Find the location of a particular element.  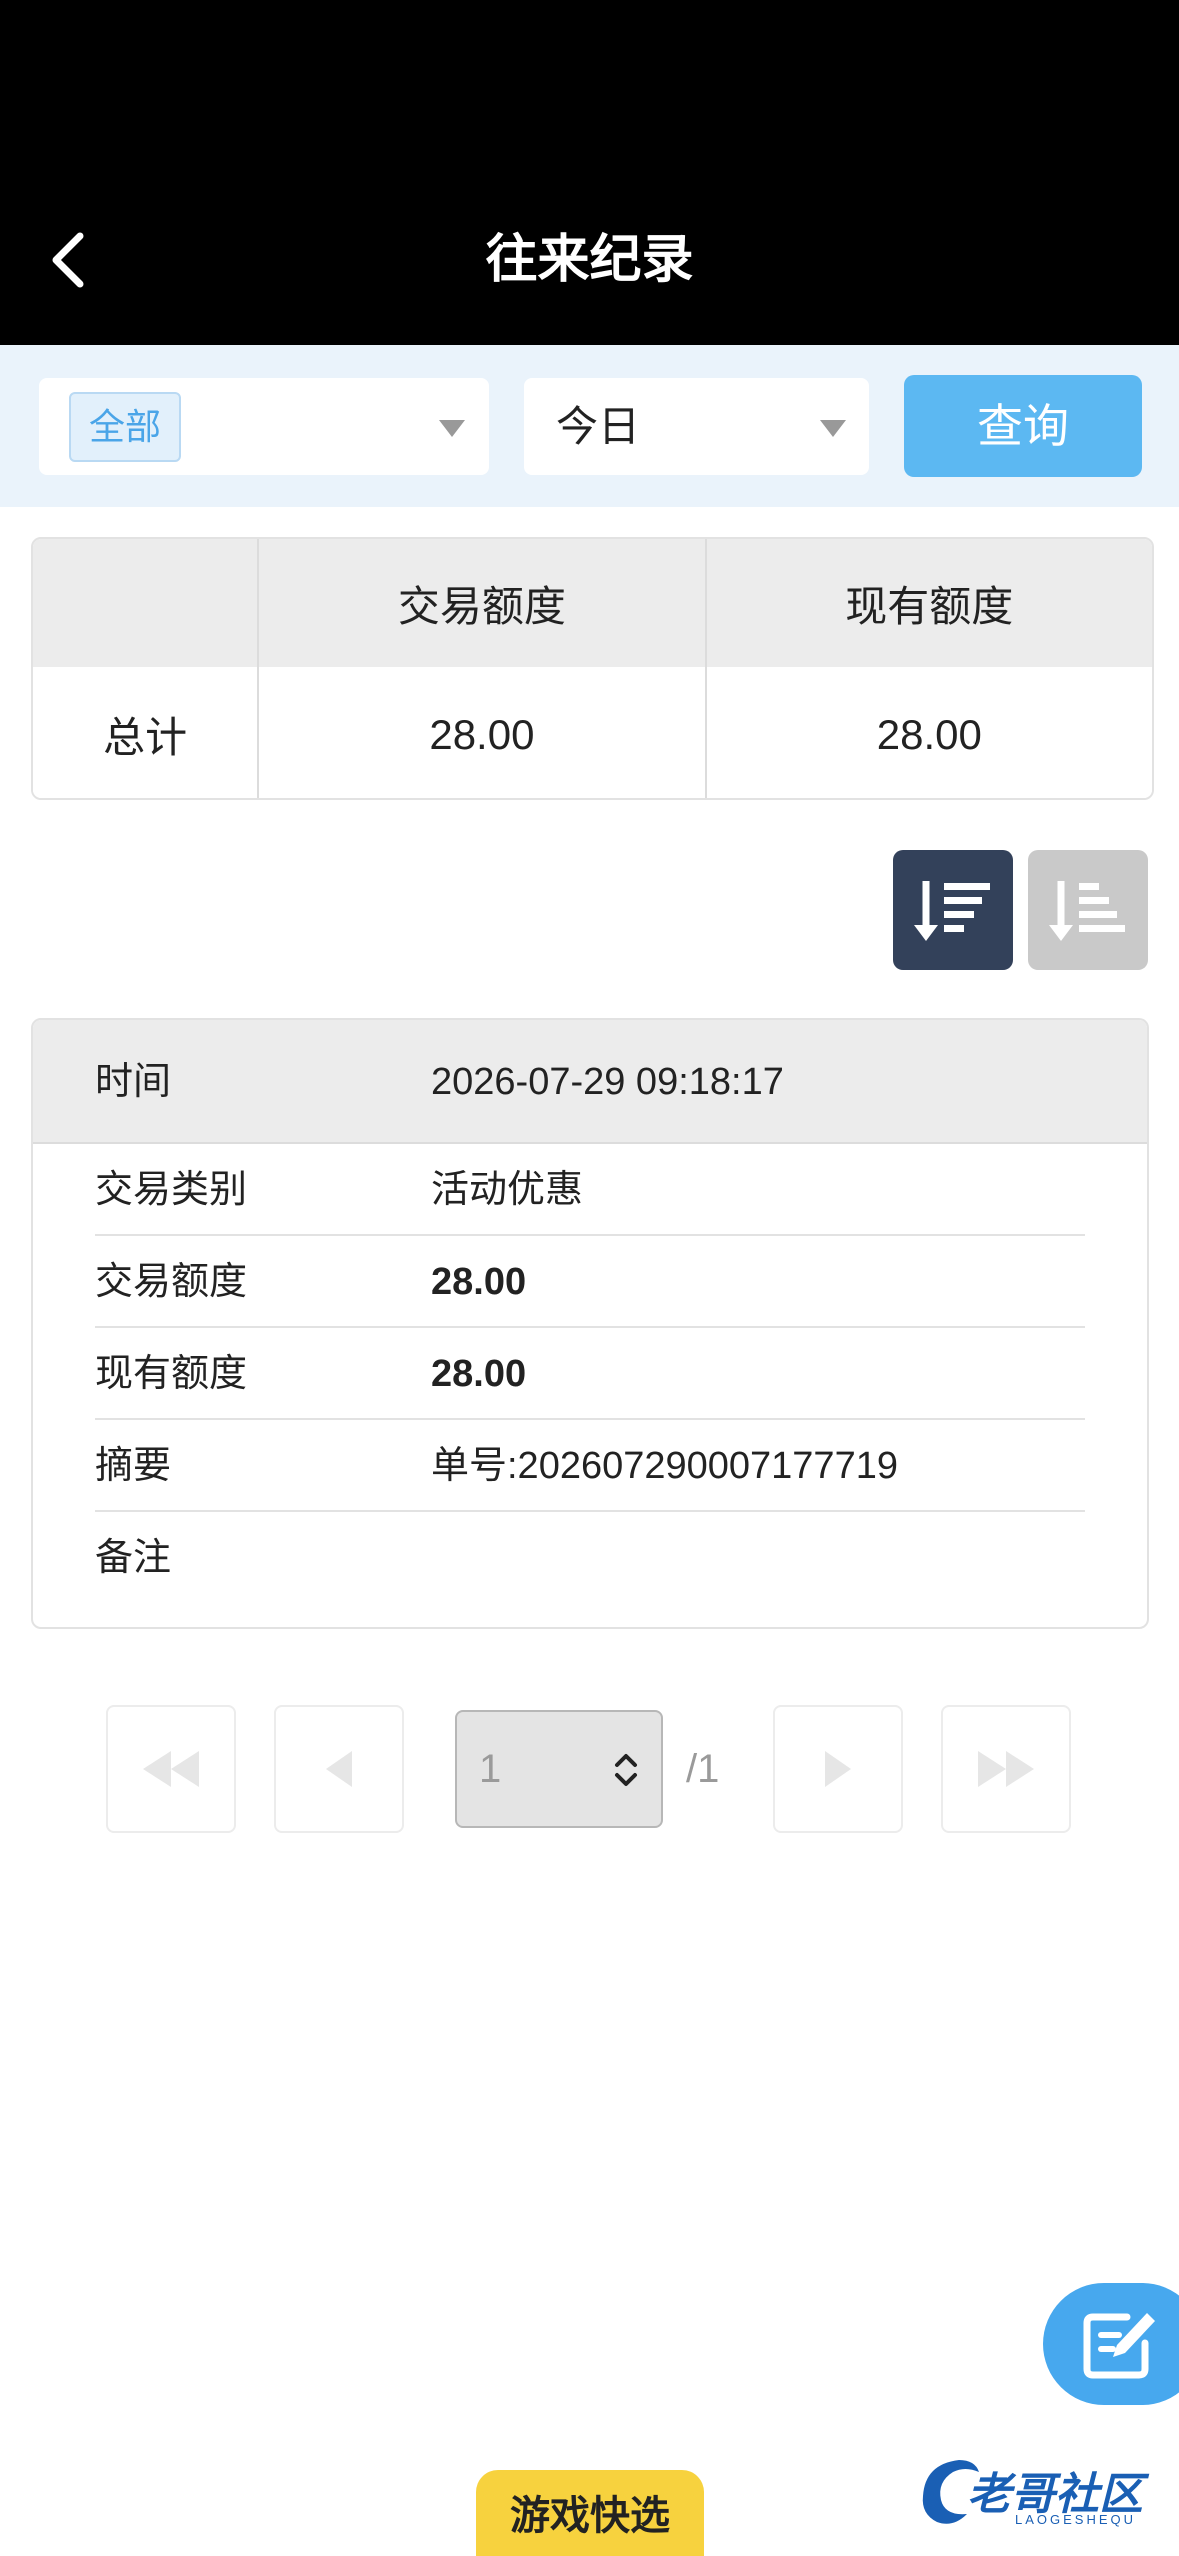

date-select: 今日 is located at coordinates (696, 426).